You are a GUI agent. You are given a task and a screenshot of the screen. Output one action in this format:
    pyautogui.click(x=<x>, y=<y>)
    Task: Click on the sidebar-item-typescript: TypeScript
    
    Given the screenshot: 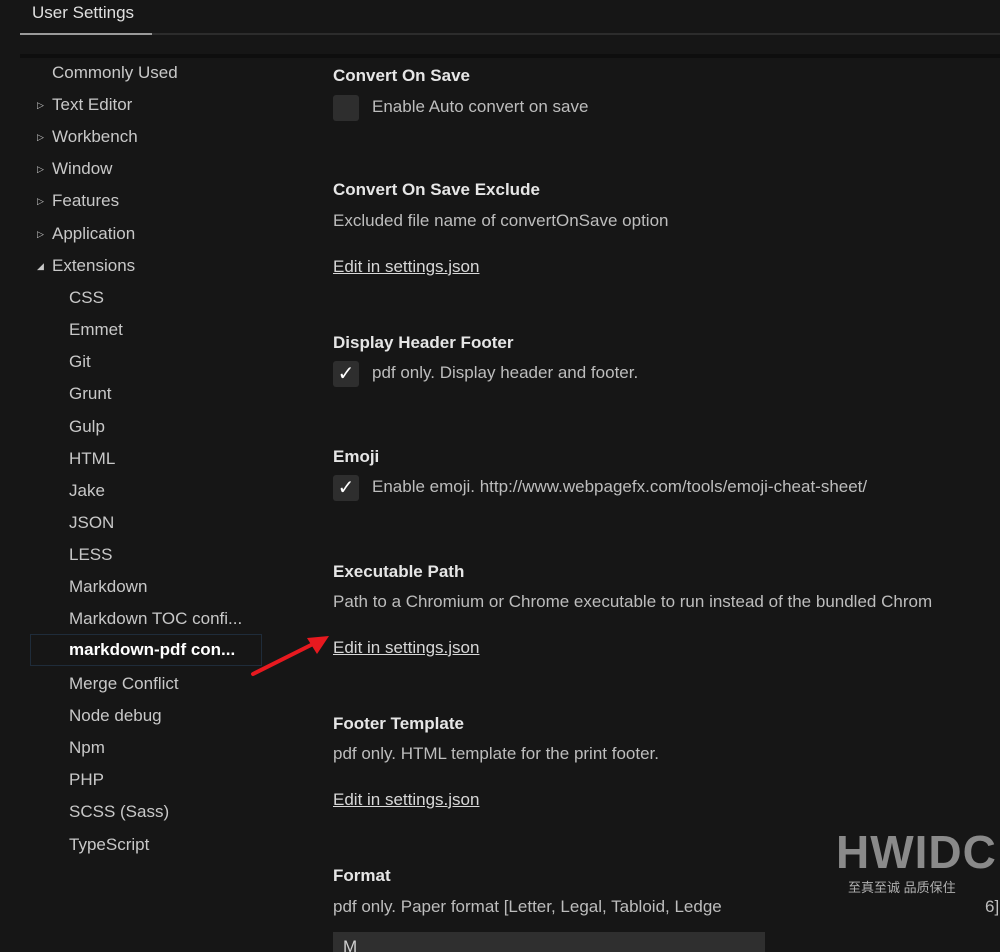 What is the action you would take?
    pyautogui.click(x=109, y=845)
    